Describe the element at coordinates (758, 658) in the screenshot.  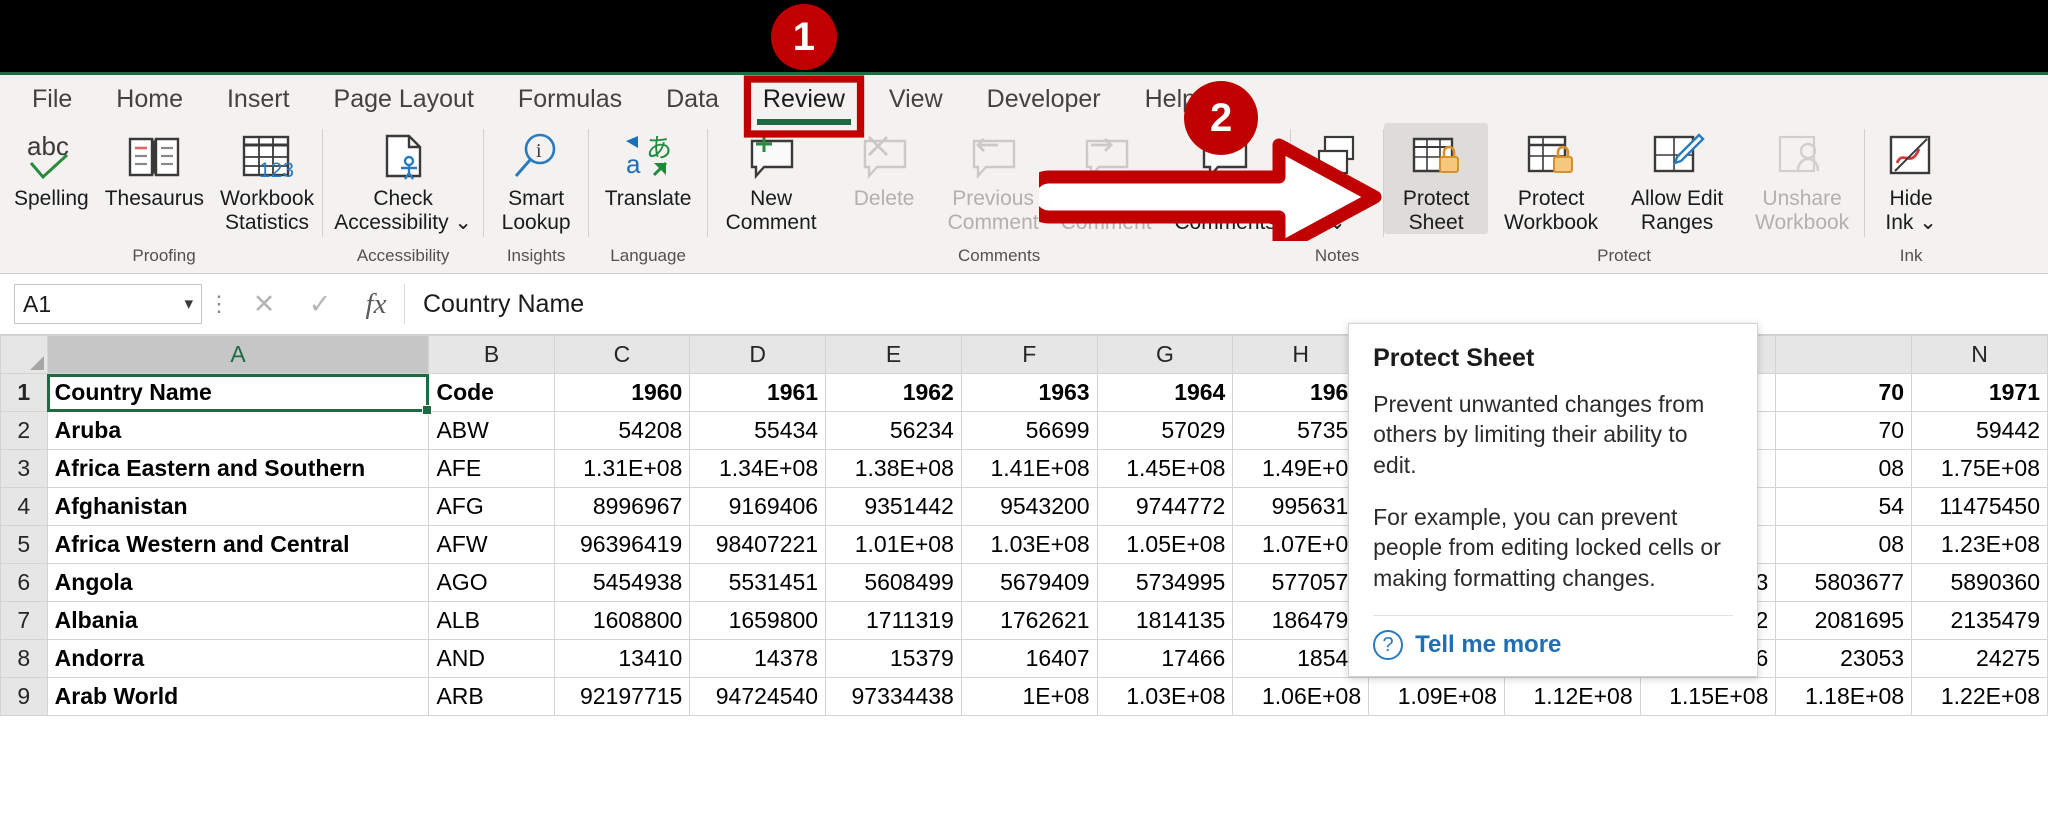
I see `cell: 14378` at that location.